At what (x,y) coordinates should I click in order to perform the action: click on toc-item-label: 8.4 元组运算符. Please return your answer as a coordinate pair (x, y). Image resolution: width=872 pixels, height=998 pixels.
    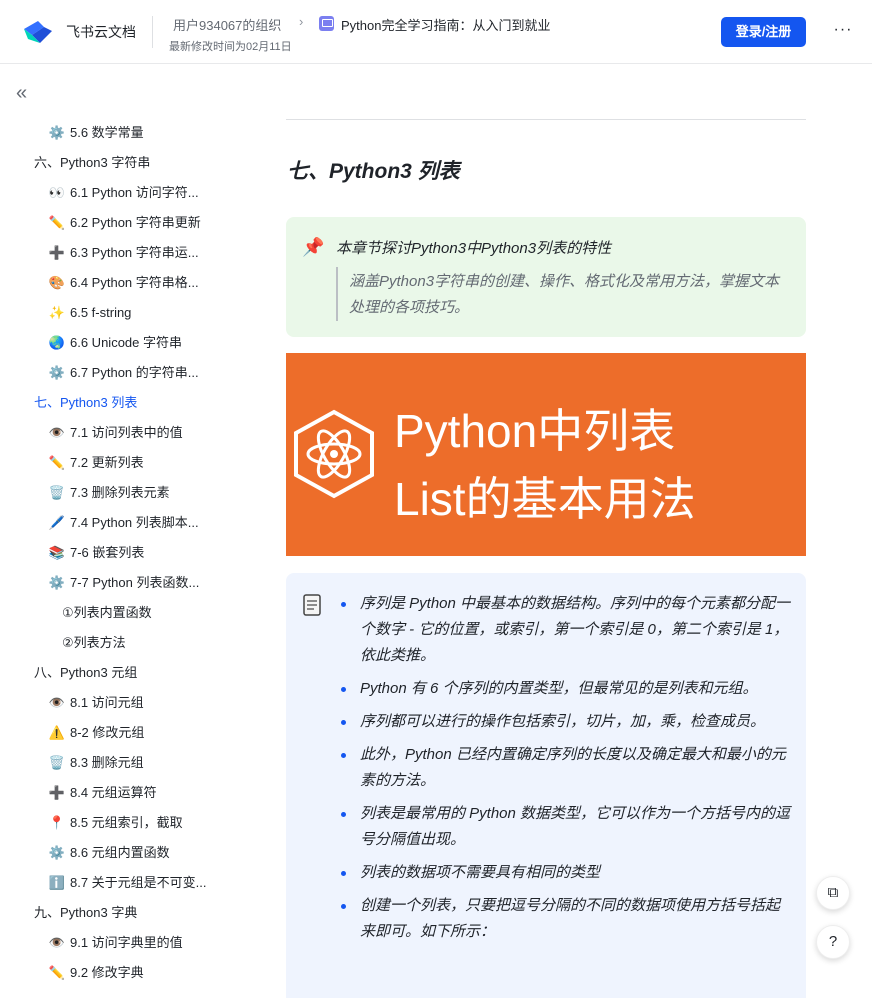
    Looking at the image, I should click on (113, 792).